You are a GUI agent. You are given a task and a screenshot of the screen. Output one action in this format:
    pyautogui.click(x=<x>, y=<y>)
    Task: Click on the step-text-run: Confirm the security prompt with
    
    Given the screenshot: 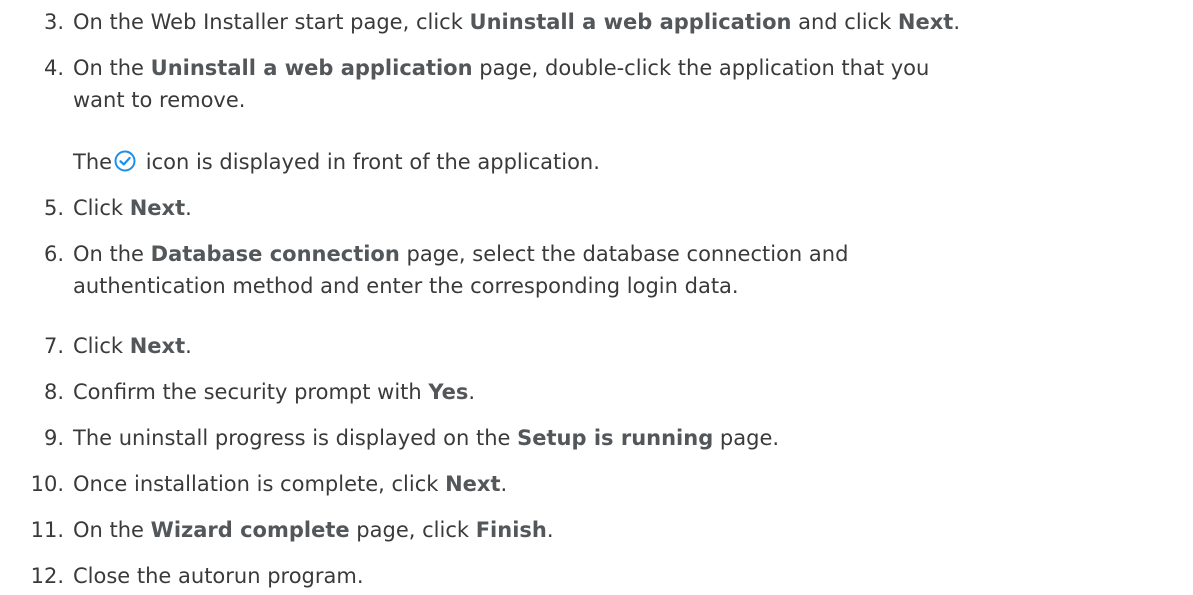 What is the action you would take?
    pyautogui.click(x=251, y=392)
    